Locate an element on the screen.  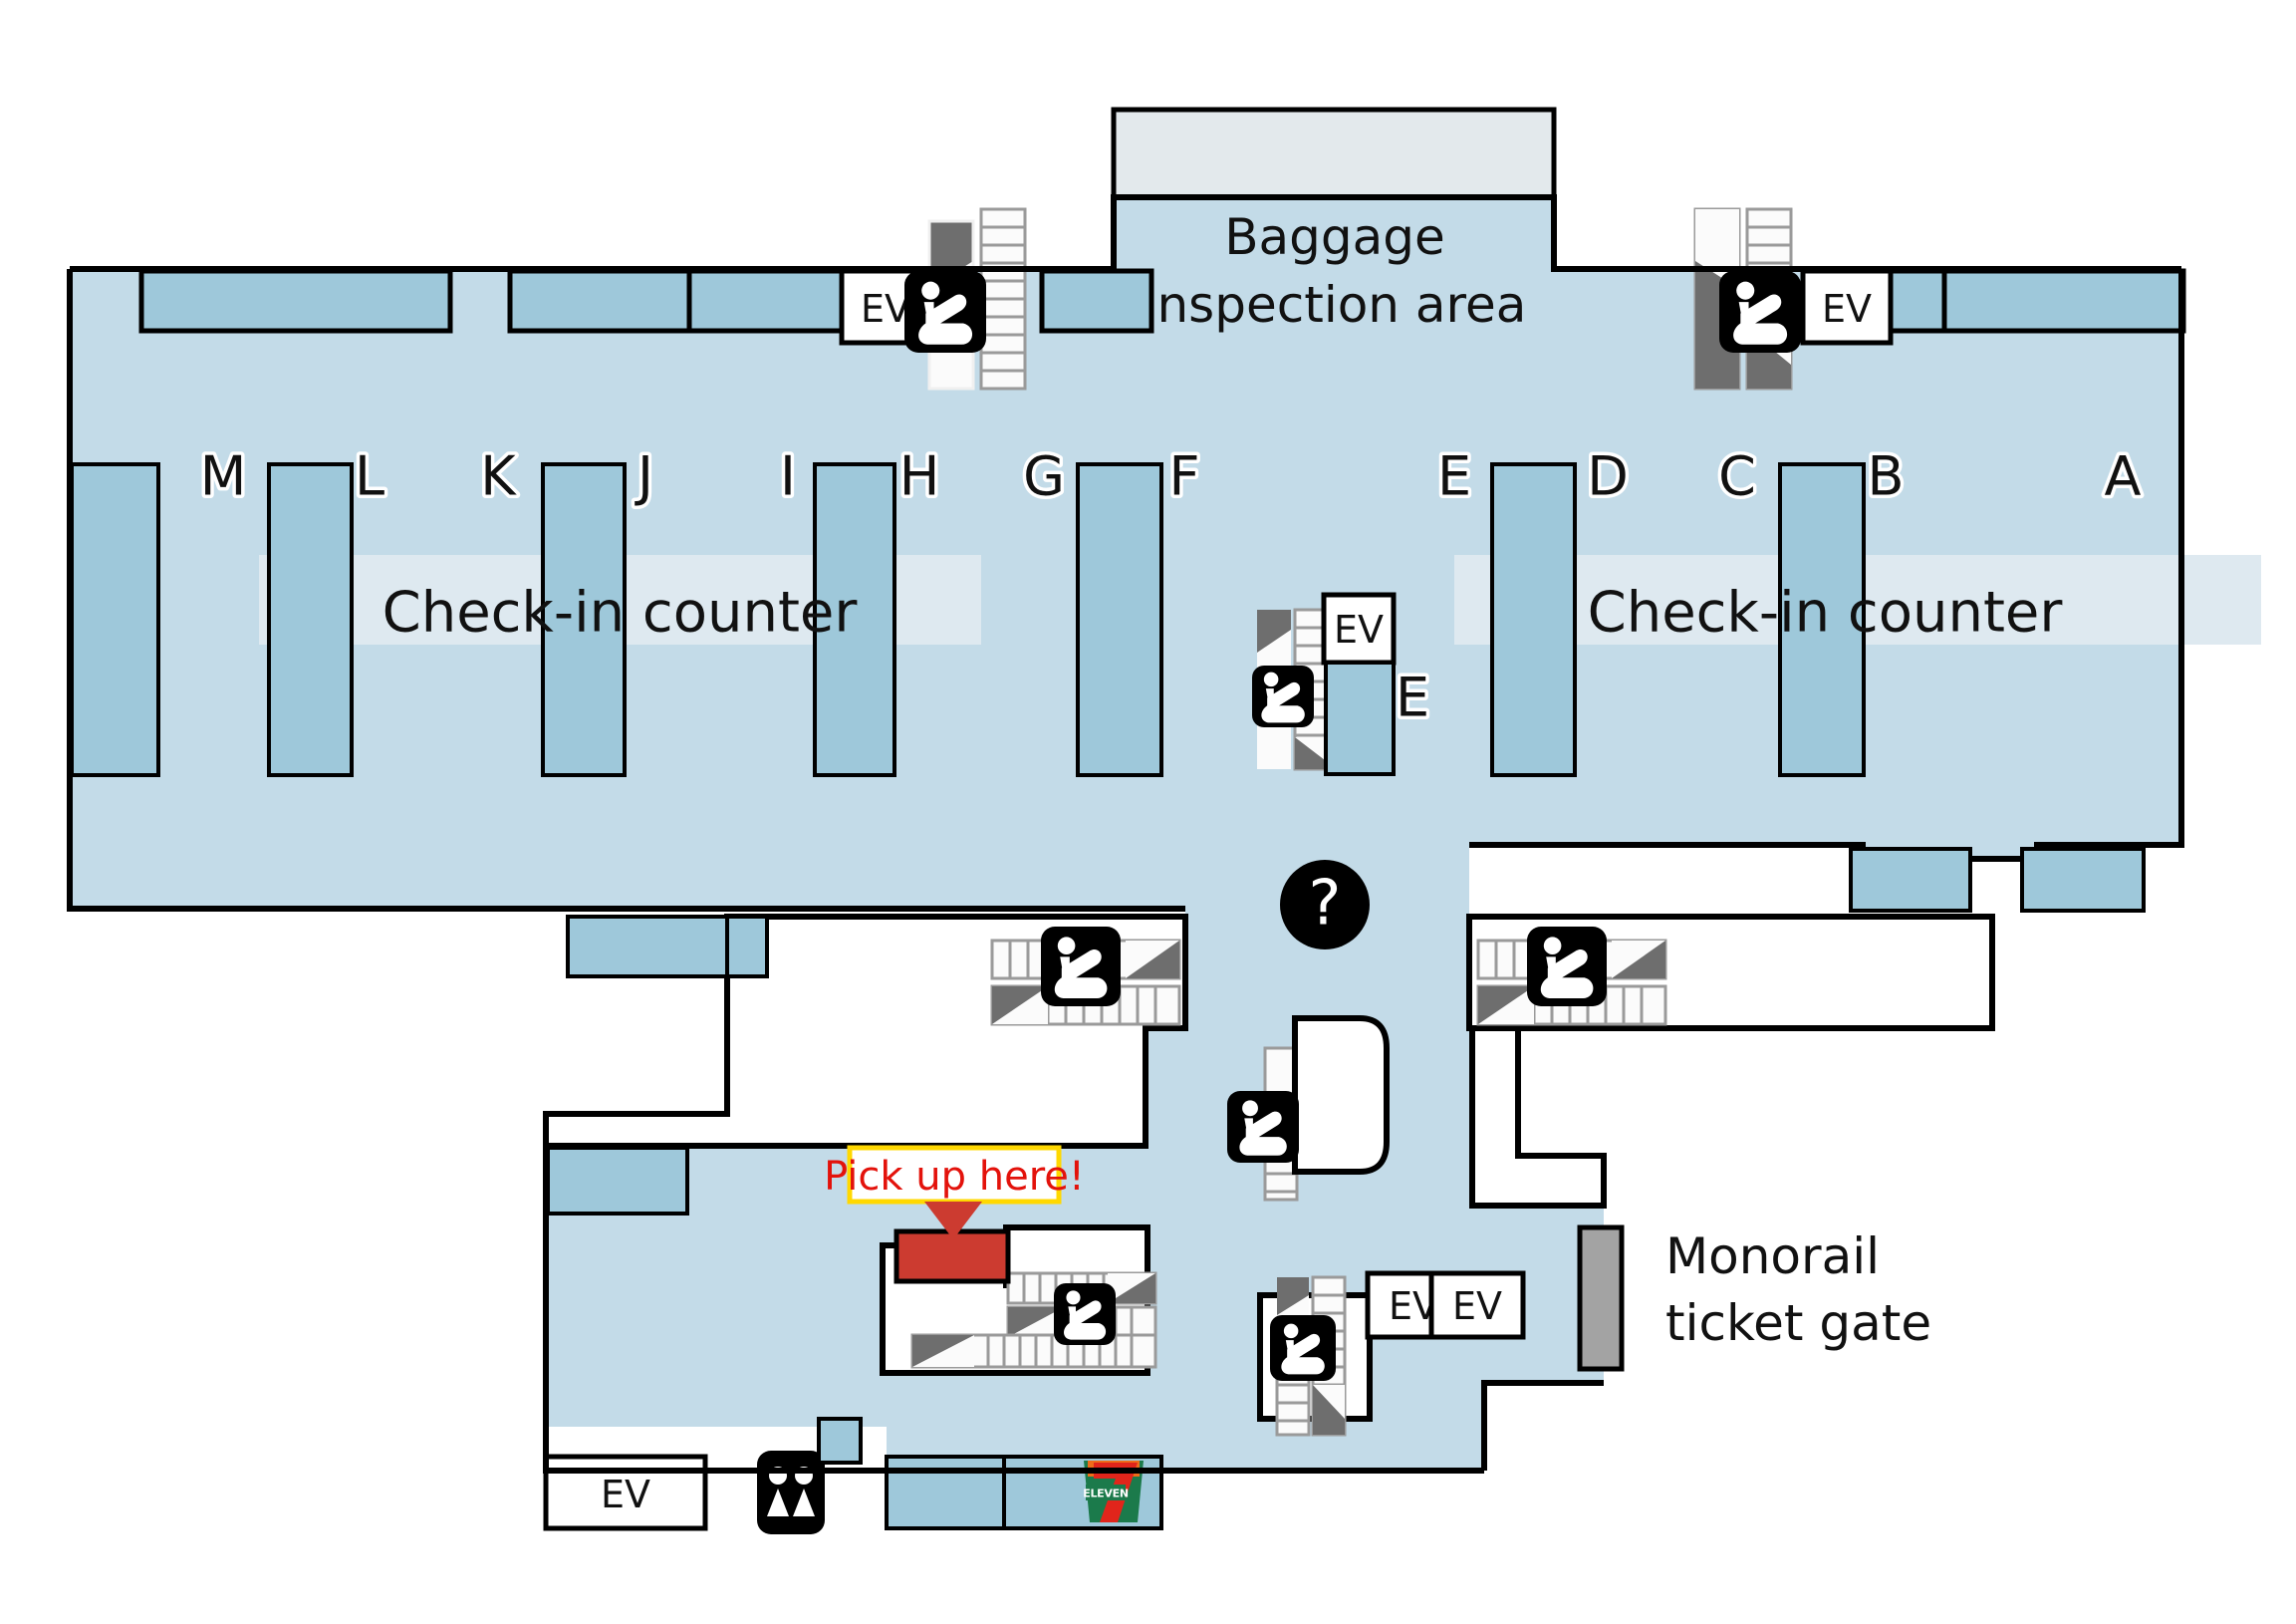
gate-letter-B: B is located at coordinates (1886, 477).